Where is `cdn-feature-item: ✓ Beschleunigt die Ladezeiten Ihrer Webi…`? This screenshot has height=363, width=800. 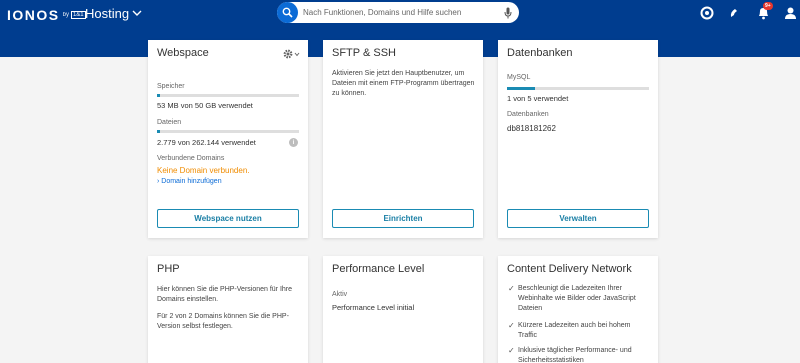
cdn-feature-item: ✓ Beschleunigt die Ladezeiten Ihrer Webi… is located at coordinates (574, 299).